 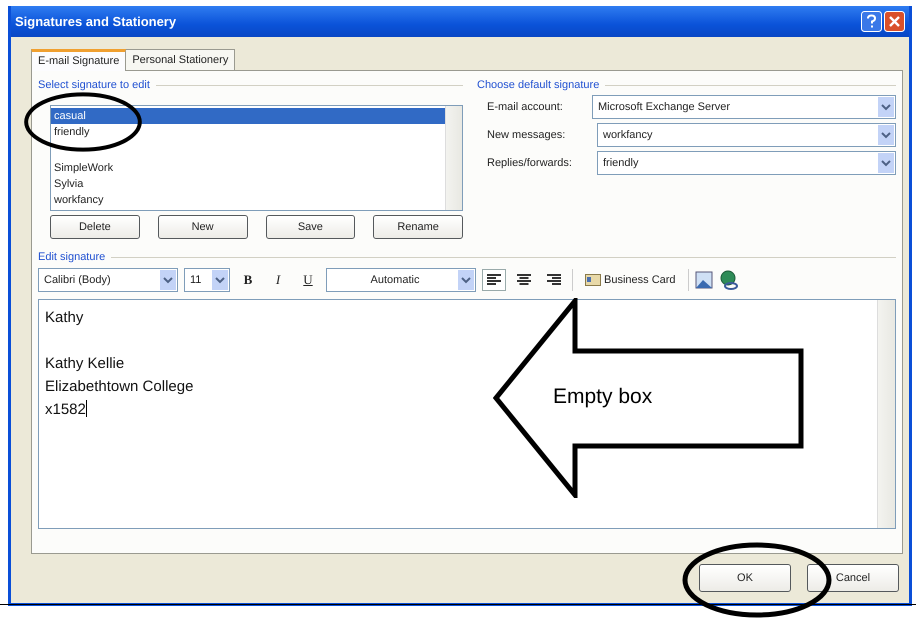 I want to click on signature-button: New, so click(x=203, y=227).